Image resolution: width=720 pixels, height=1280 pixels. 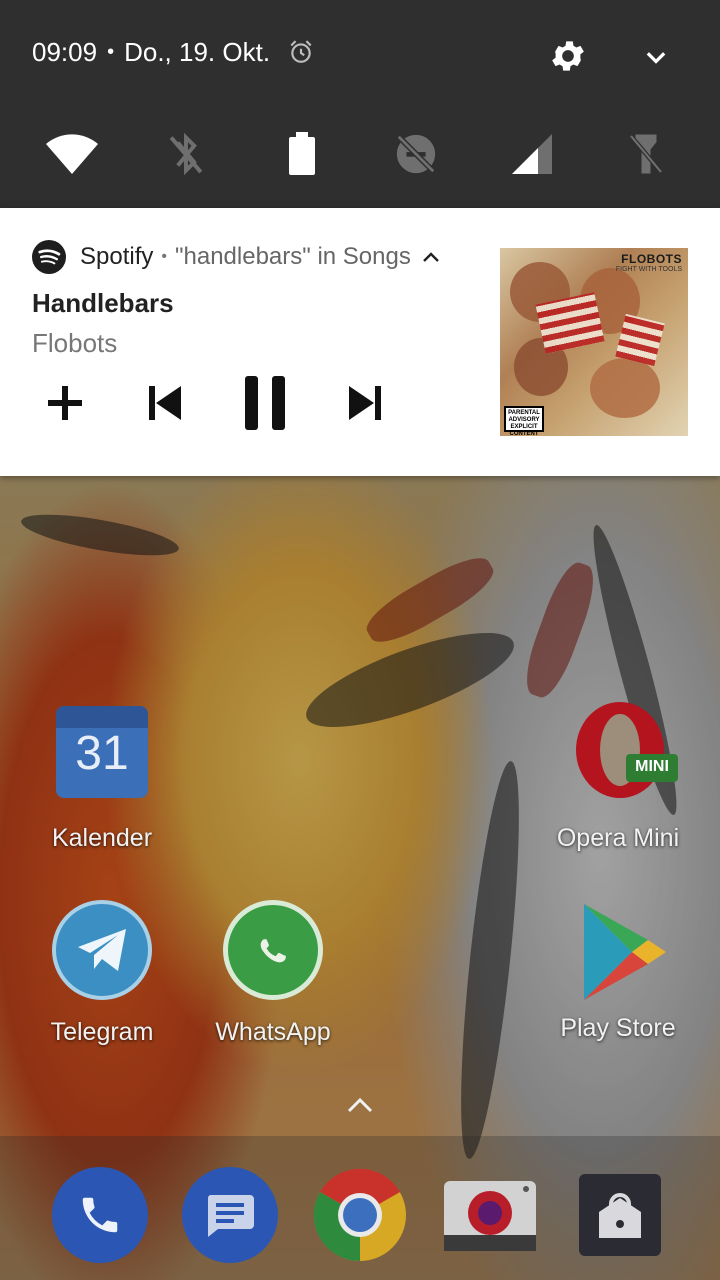 I want to click on camera-icon, so click(x=490, y=1216).